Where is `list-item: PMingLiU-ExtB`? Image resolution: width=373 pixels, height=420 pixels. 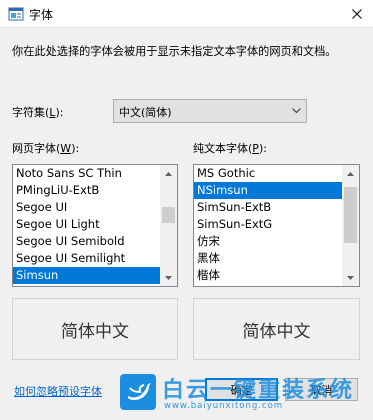
list-item: PMingLiU-ExtB is located at coordinates (86, 190).